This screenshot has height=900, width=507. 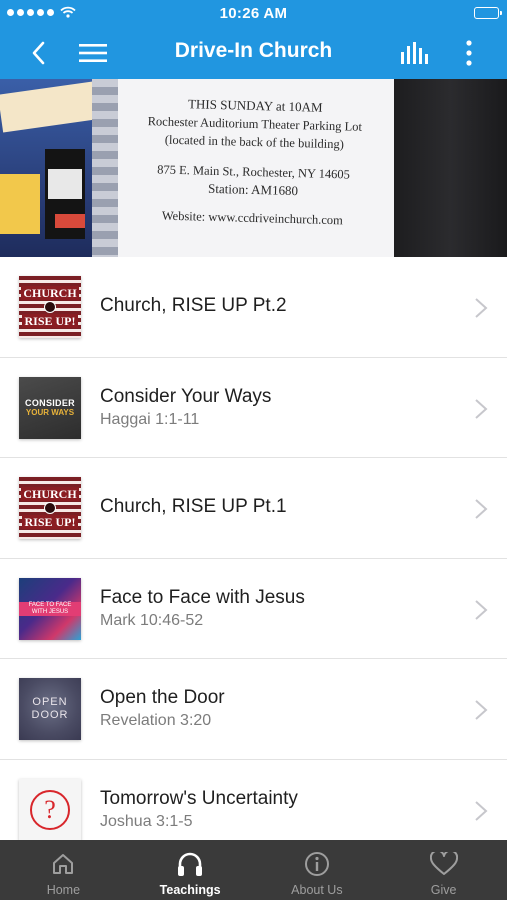 What do you see at coordinates (150, 419) in the screenshot?
I see `teaching-scripture: Haggai 1:1-11` at bounding box center [150, 419].